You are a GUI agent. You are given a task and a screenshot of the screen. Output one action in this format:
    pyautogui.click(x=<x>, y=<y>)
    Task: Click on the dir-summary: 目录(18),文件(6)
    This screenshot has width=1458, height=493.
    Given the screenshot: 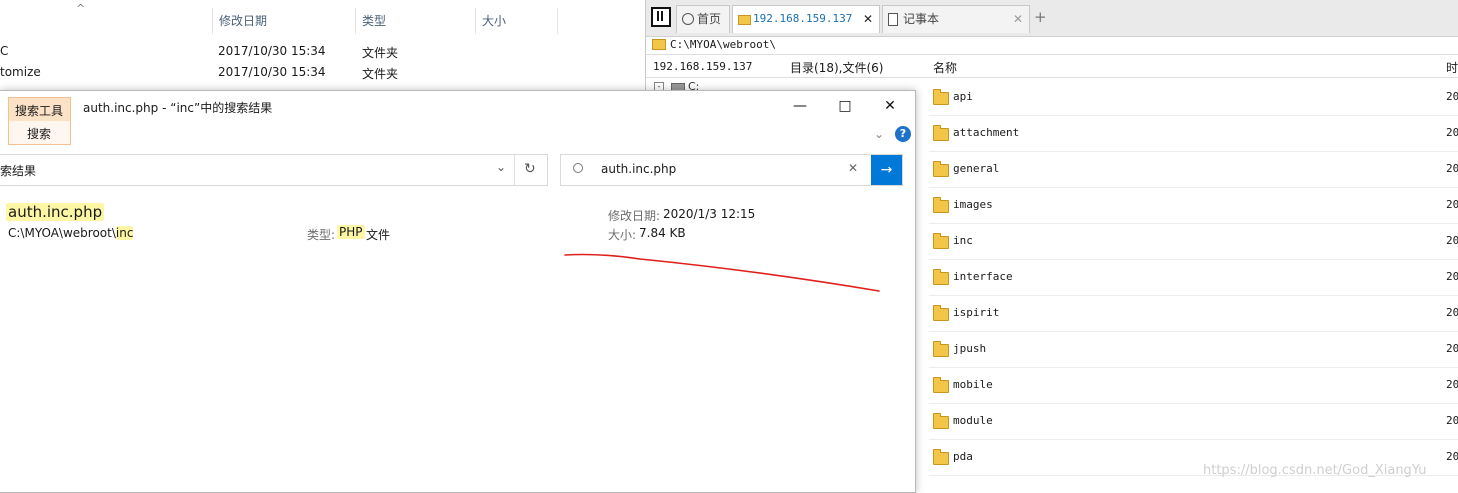 What is the action you would take?
    pyautogui.click(x=837, y=68)
    